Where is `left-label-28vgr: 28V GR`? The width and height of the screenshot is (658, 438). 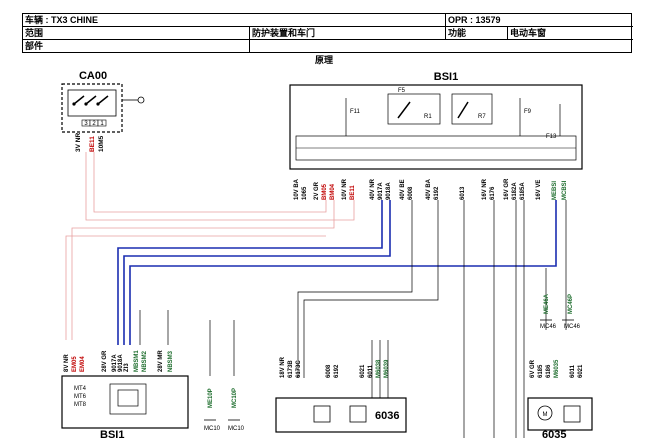
left-label-28vgr: 28V GR is located at coordinates (105, 361).